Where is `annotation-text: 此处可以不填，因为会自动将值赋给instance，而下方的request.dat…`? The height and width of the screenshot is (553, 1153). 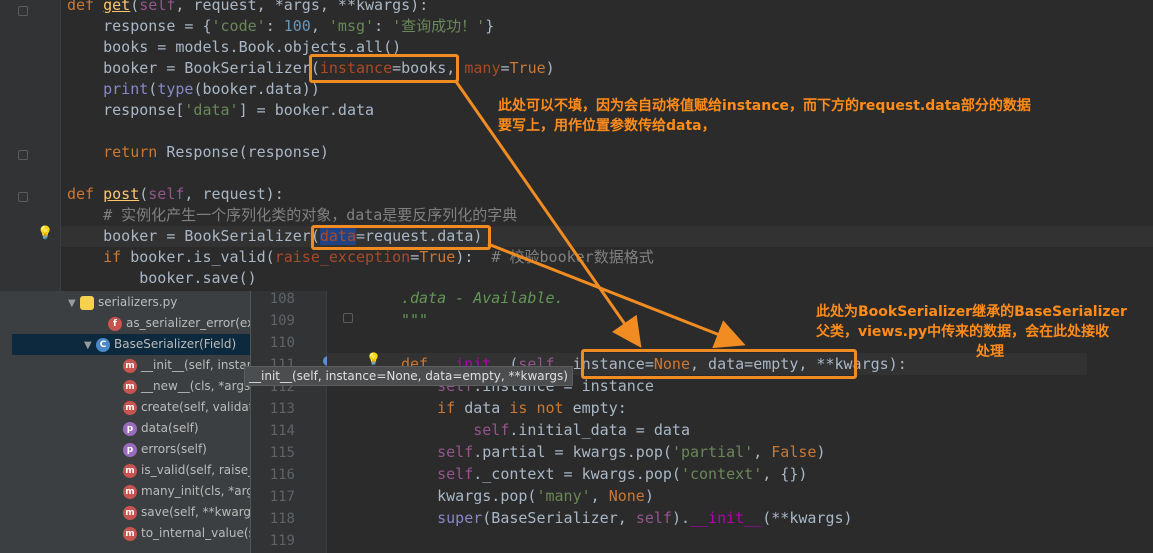 annotation-text: 此处可以不填，因为会自动将值赋给instance，而下方的request.dat… is located at coordinates (764, 106).